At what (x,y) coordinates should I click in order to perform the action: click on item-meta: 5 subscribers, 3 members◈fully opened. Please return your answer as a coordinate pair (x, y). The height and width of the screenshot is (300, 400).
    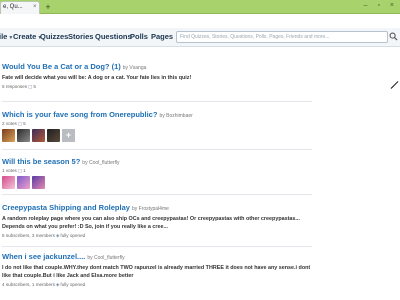
    Looking at the image, I should click on (44, 235).